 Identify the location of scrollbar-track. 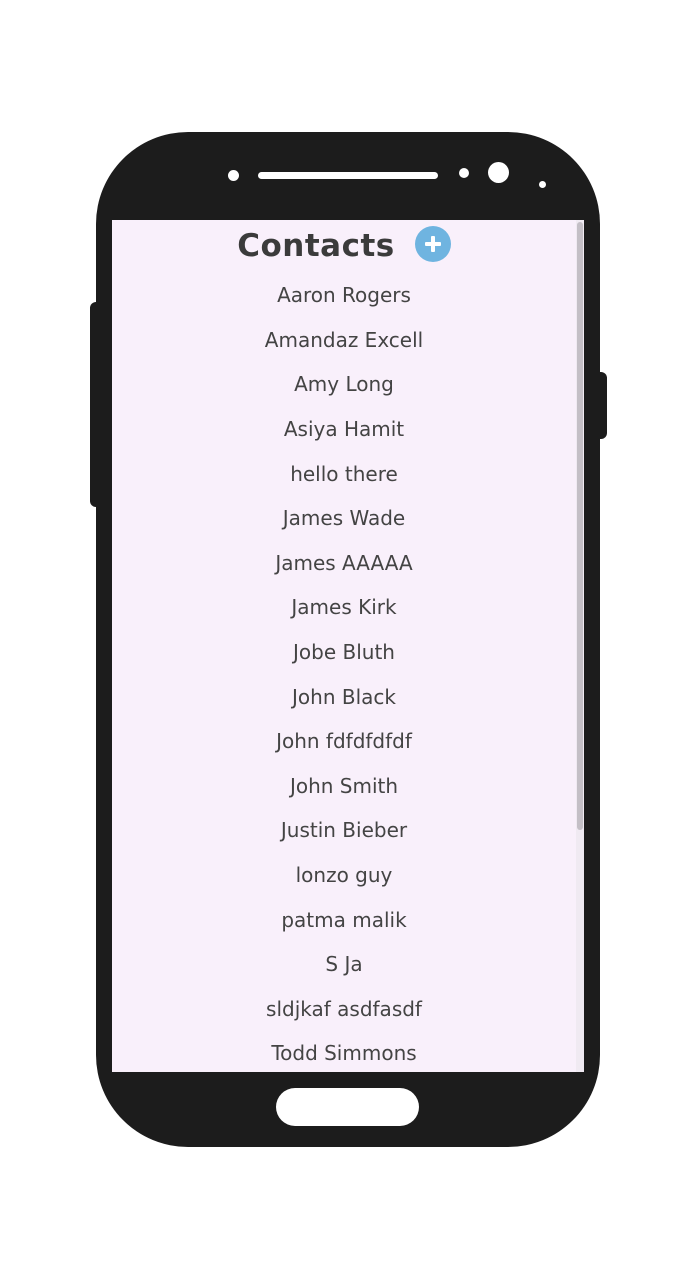
(580, 646).